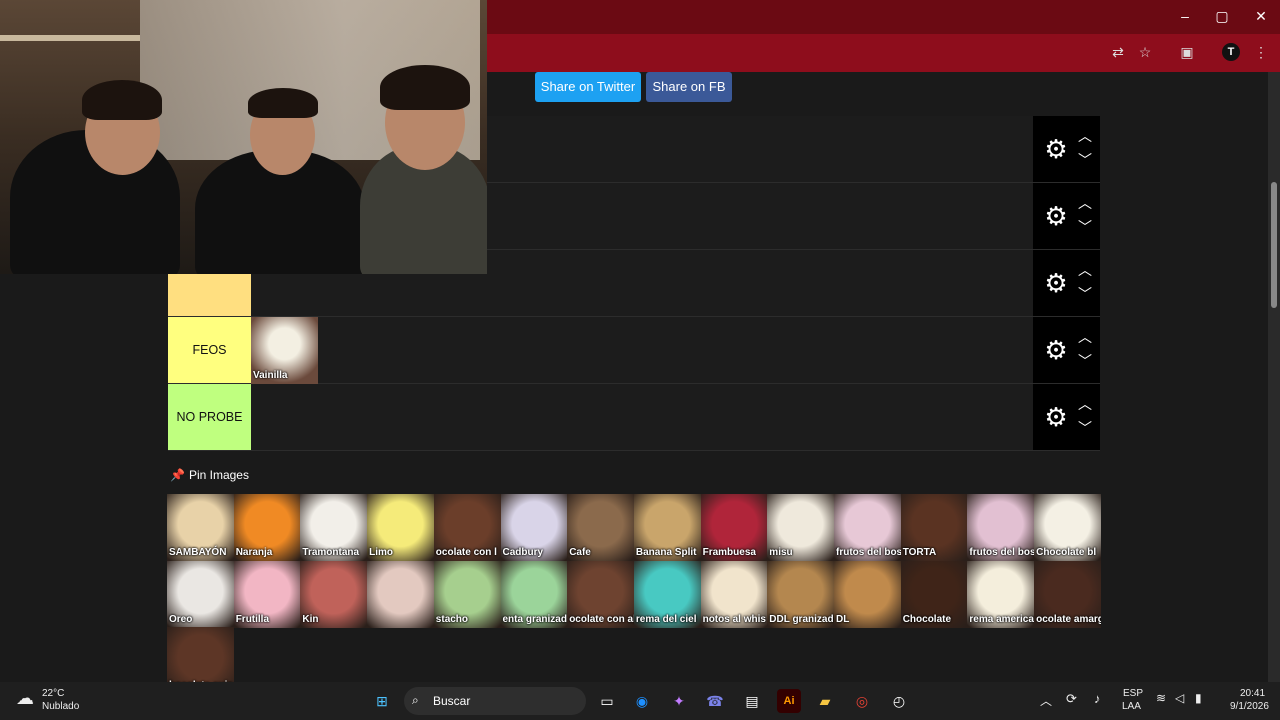  I want to click on pool-image-tile: Limo, so click(401, 527).